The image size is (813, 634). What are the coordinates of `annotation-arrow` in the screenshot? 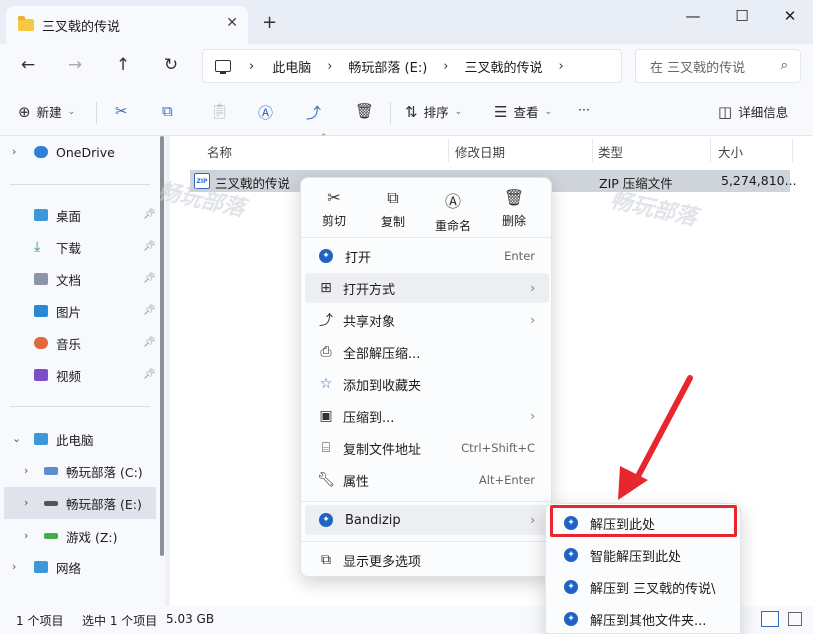 It's located at (655, 437).